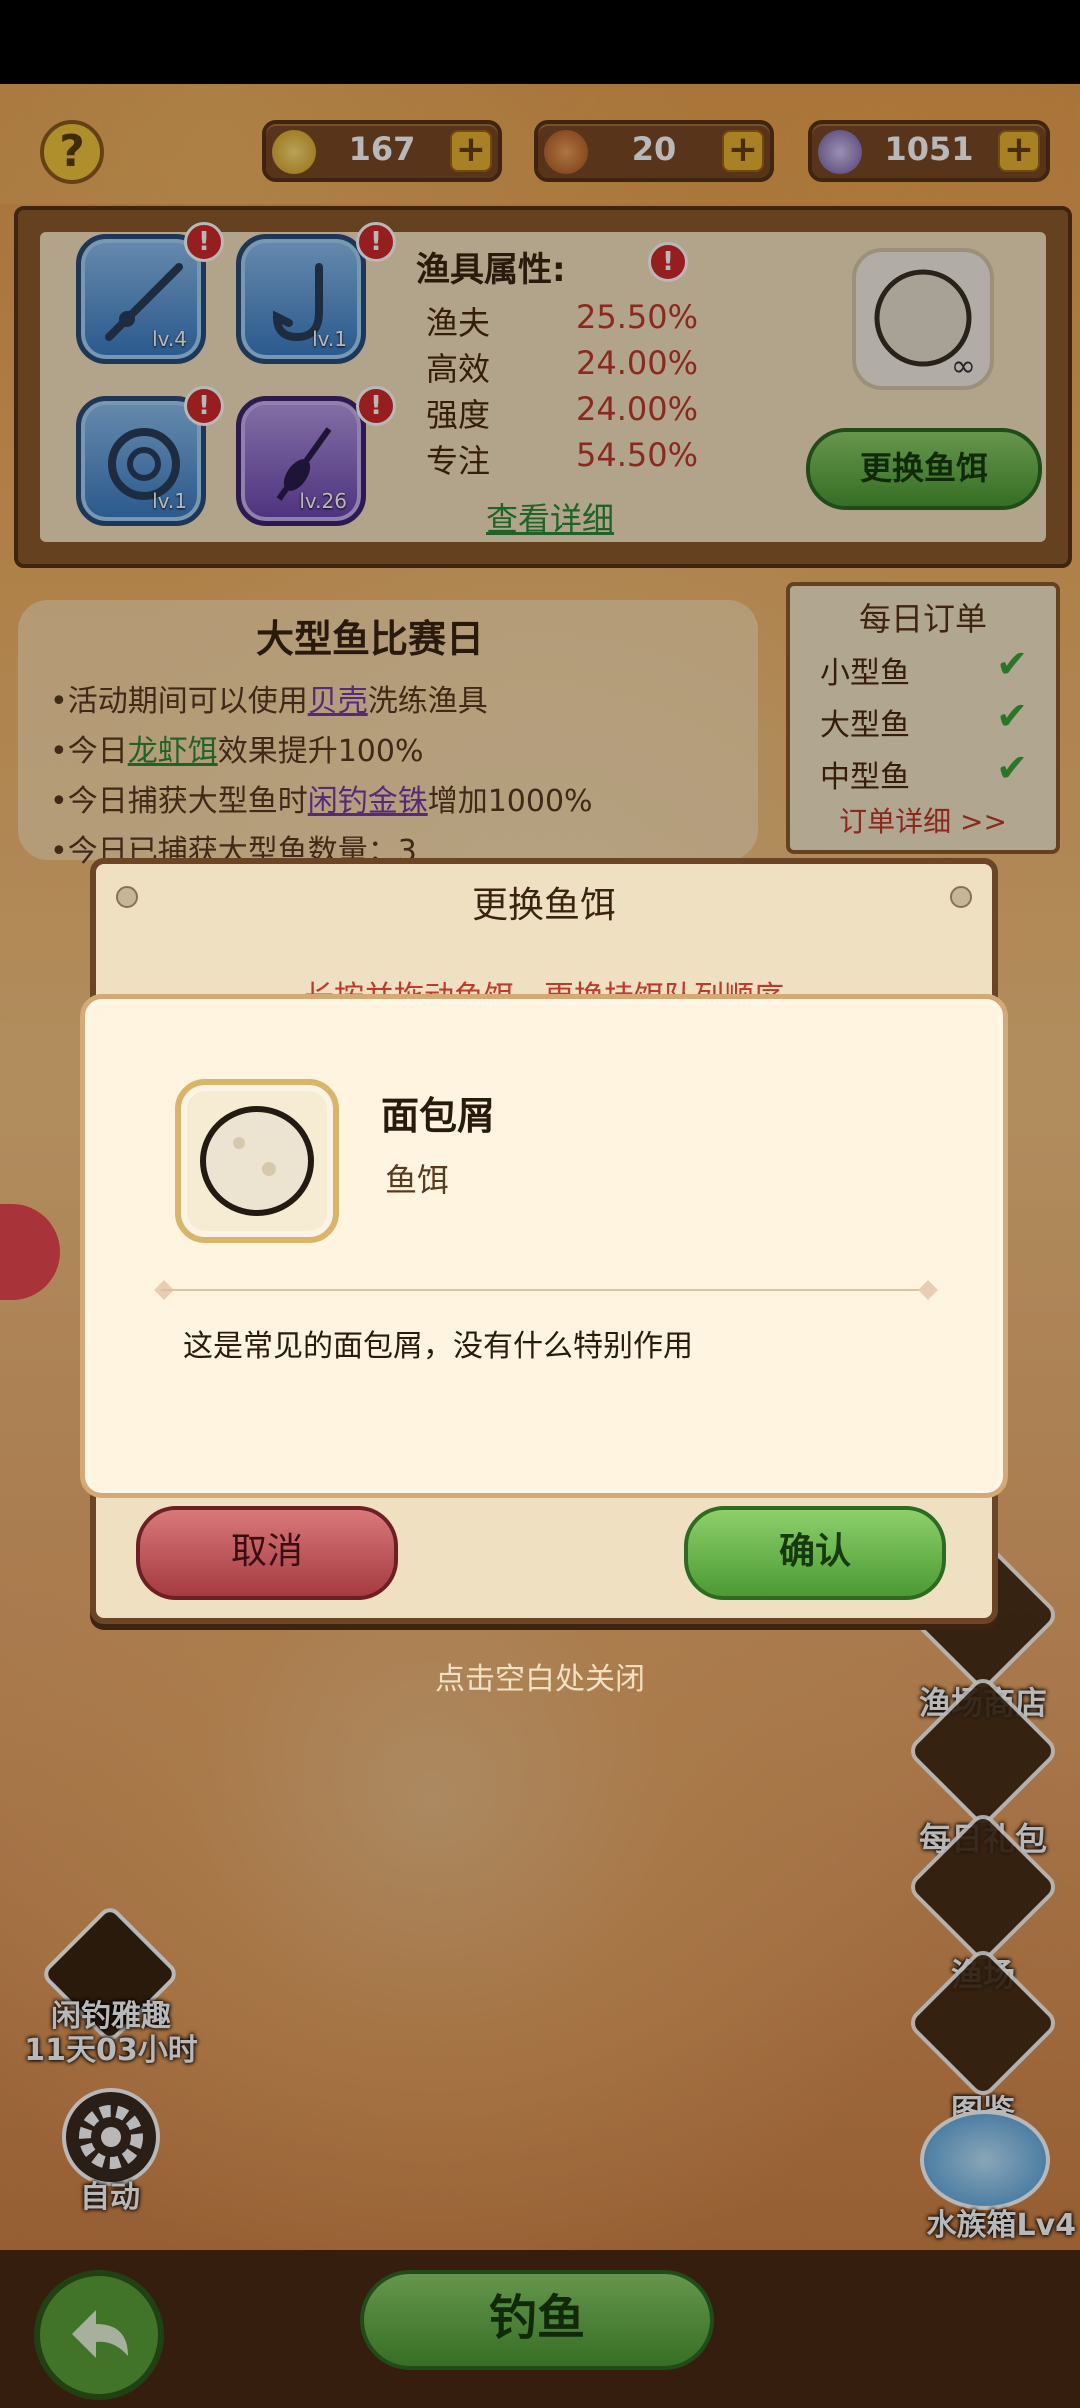  I want to click on bait-name: 面包屑, so click(438, 1116).